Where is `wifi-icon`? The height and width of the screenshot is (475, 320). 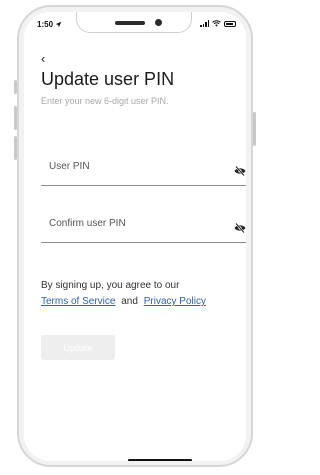
wifi-icon is located at coordinates (216, 23).